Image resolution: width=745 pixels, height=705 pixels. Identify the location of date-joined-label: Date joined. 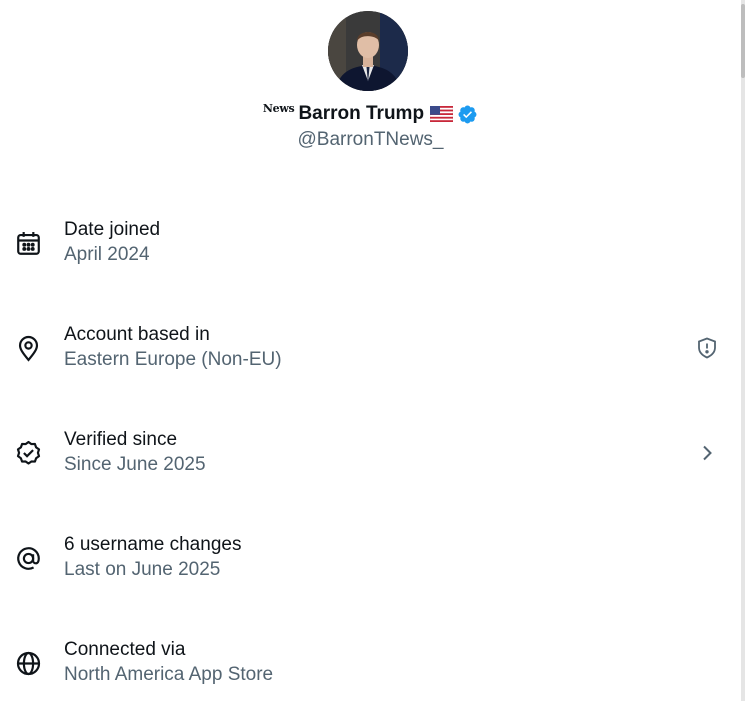
(112, 229).